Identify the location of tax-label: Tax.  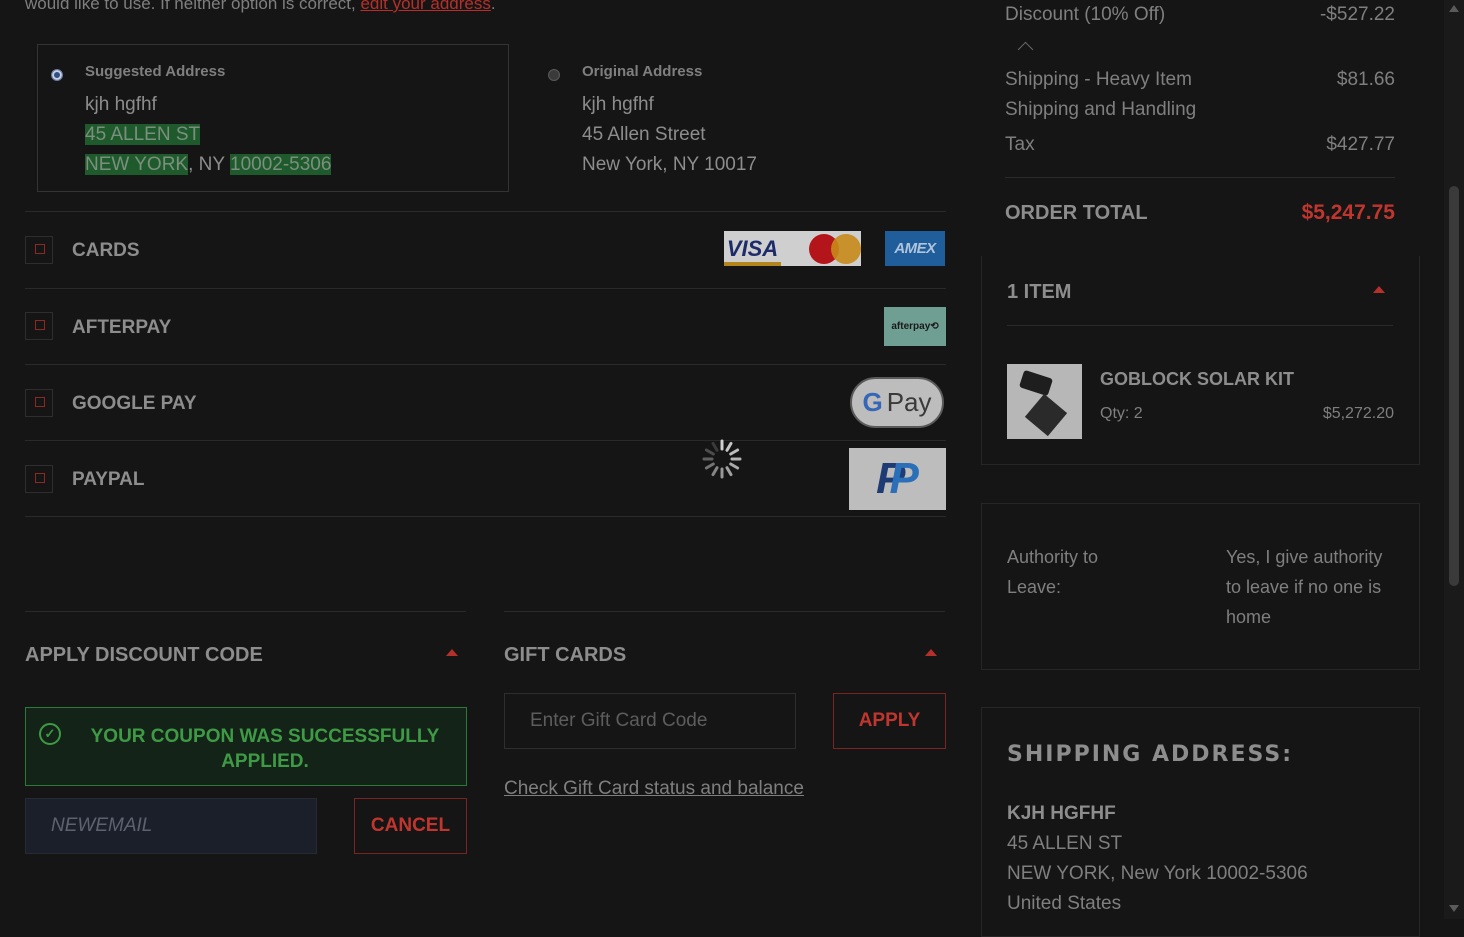
(1020, 144).